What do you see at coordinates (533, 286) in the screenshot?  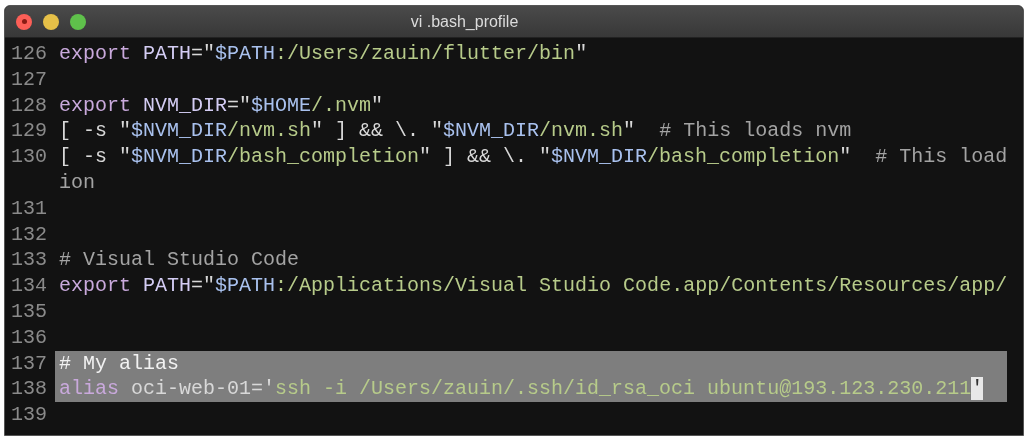 I see `code-line: export PATH="$PATH:/Applications/Visual Studio Code.app/Contents/Resources/app/` at bounding box center [533, 286].